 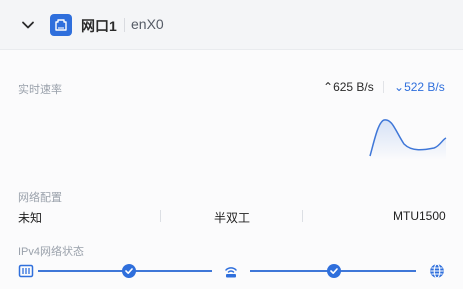 I want to click on network-config-row: 未知 半双工 MTU1500, so click(x=231, y=216).